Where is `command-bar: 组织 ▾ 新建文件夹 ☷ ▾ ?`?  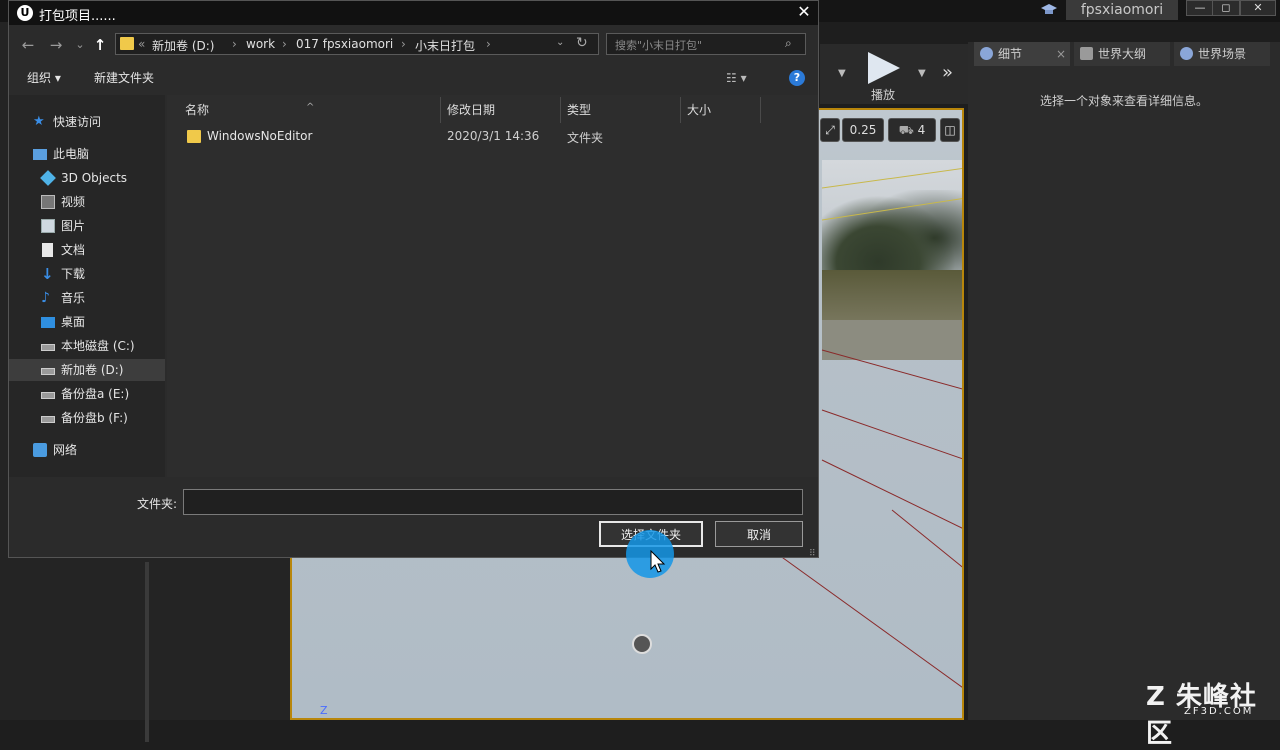 command-bar: 组织 ▾ 新建文件夹 ☷ ▾ ? is located at coordinates (413, 78).